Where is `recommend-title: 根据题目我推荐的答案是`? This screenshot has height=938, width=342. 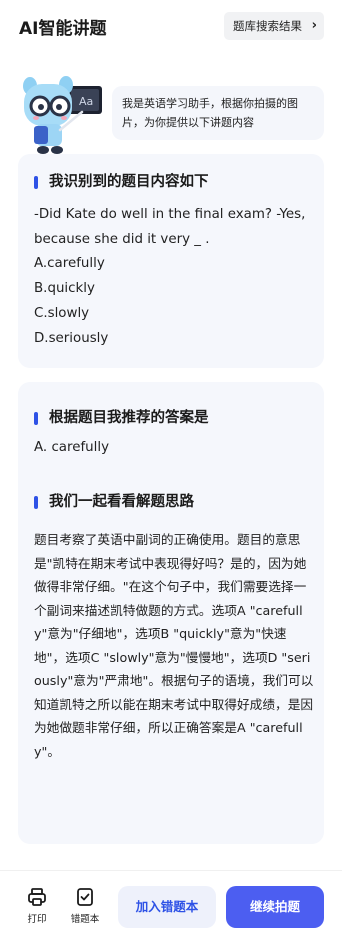
recommend-title: 根据题目我推荐的答案是 is located at coordinates (121, 418).